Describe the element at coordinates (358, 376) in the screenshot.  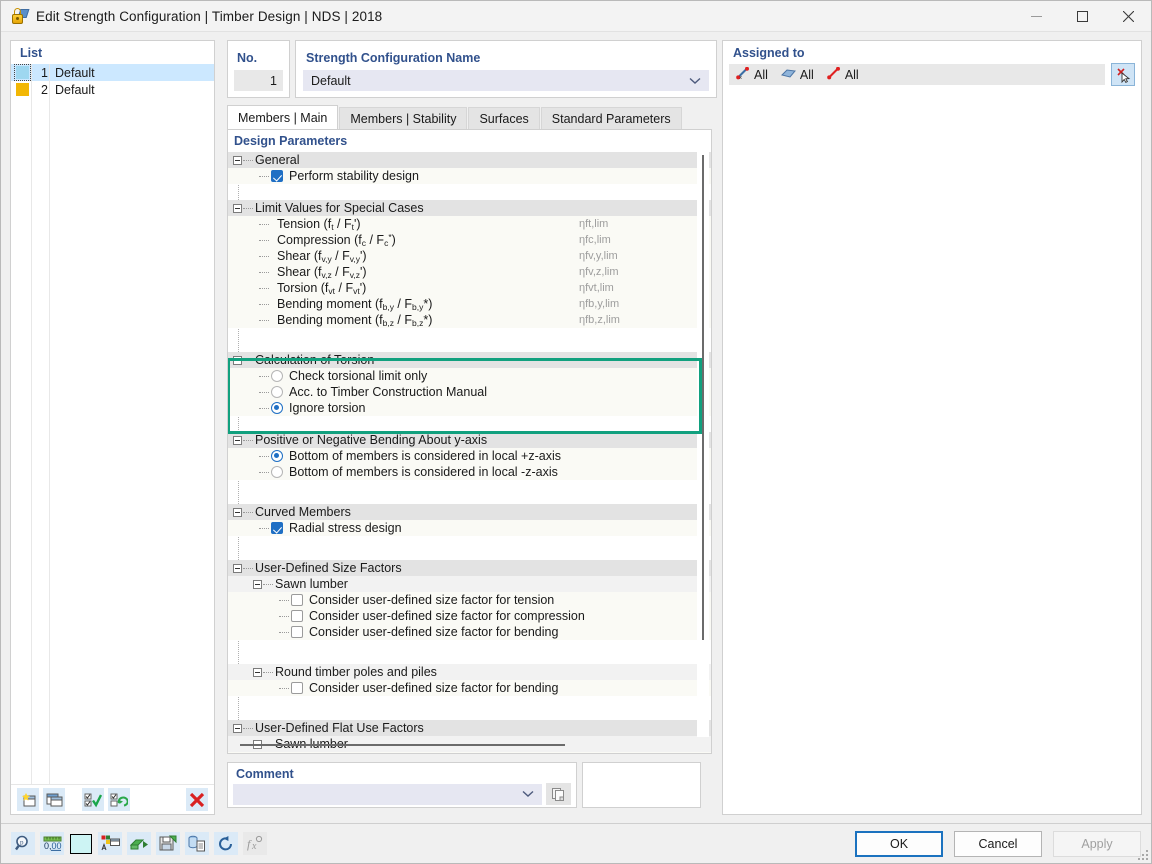
I see `row-label: Check torsional limit only` at that location.